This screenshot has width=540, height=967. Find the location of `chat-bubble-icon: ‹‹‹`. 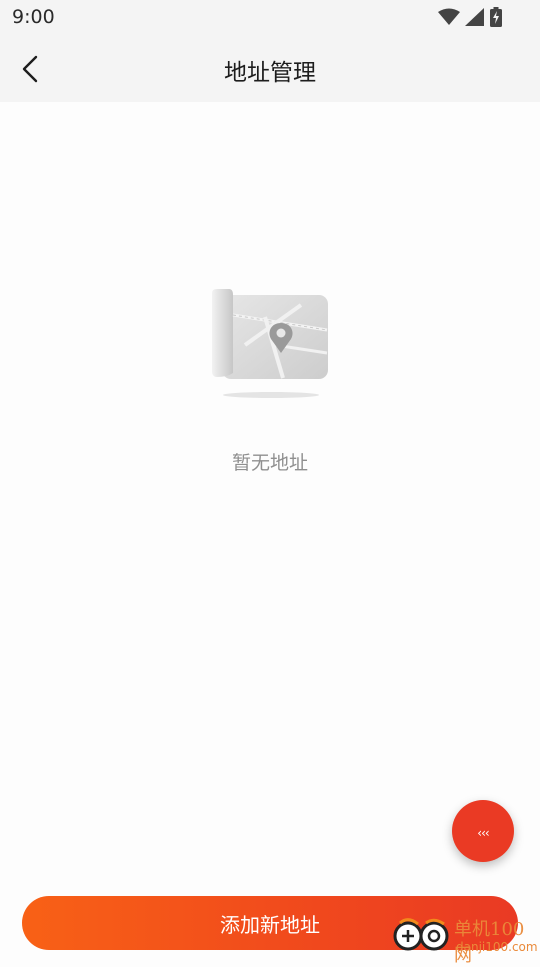

chat-bubble-icon: ‹‹‹ is located at coordinates (483, 833).